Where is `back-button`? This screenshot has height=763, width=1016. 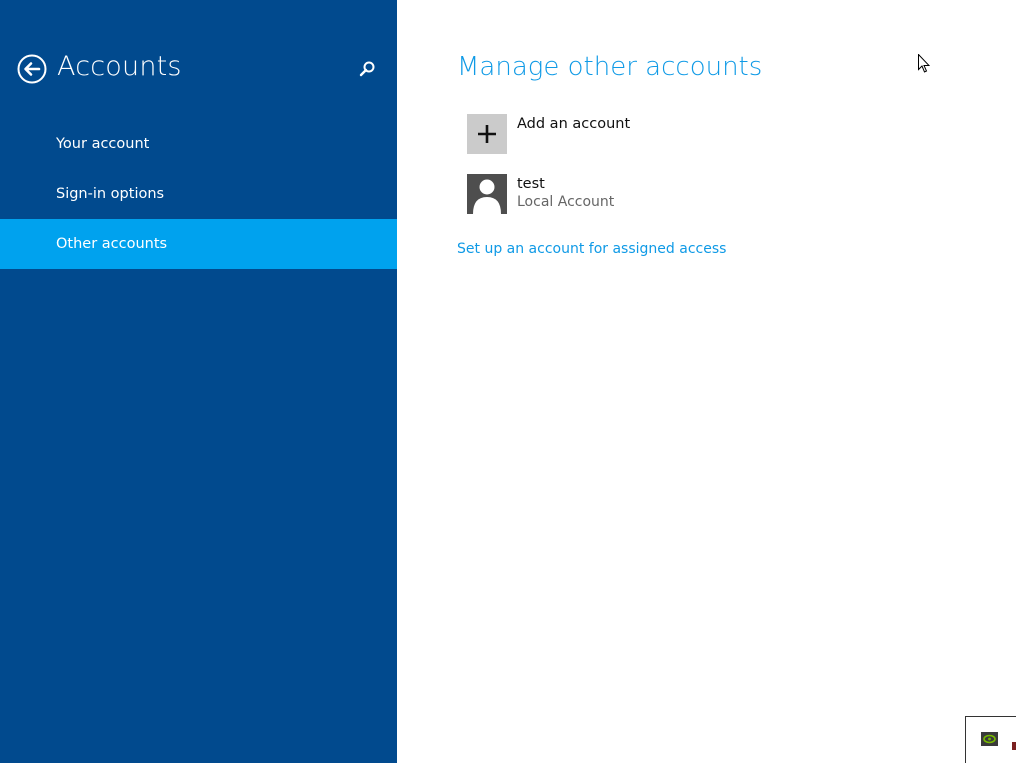
back-button is located at coordinates (32, 69).